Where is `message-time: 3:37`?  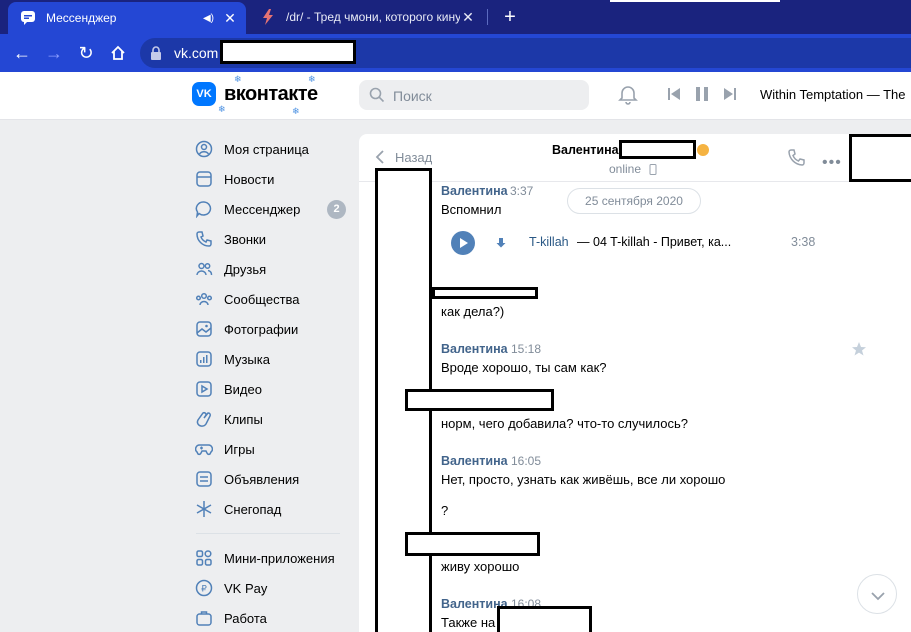 message-time: 3:37 is located at coordinates (521, 191).